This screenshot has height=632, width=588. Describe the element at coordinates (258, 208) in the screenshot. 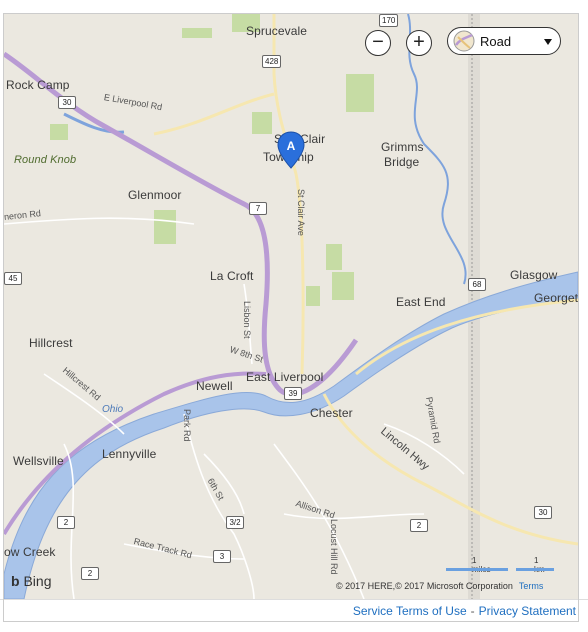

I see `shield-7: 7` at that location.